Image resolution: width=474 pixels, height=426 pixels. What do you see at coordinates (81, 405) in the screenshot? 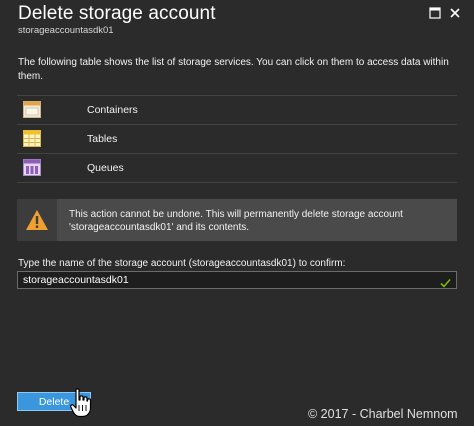
I see `hand-pointer-icon` at bounding box center [81, 405].